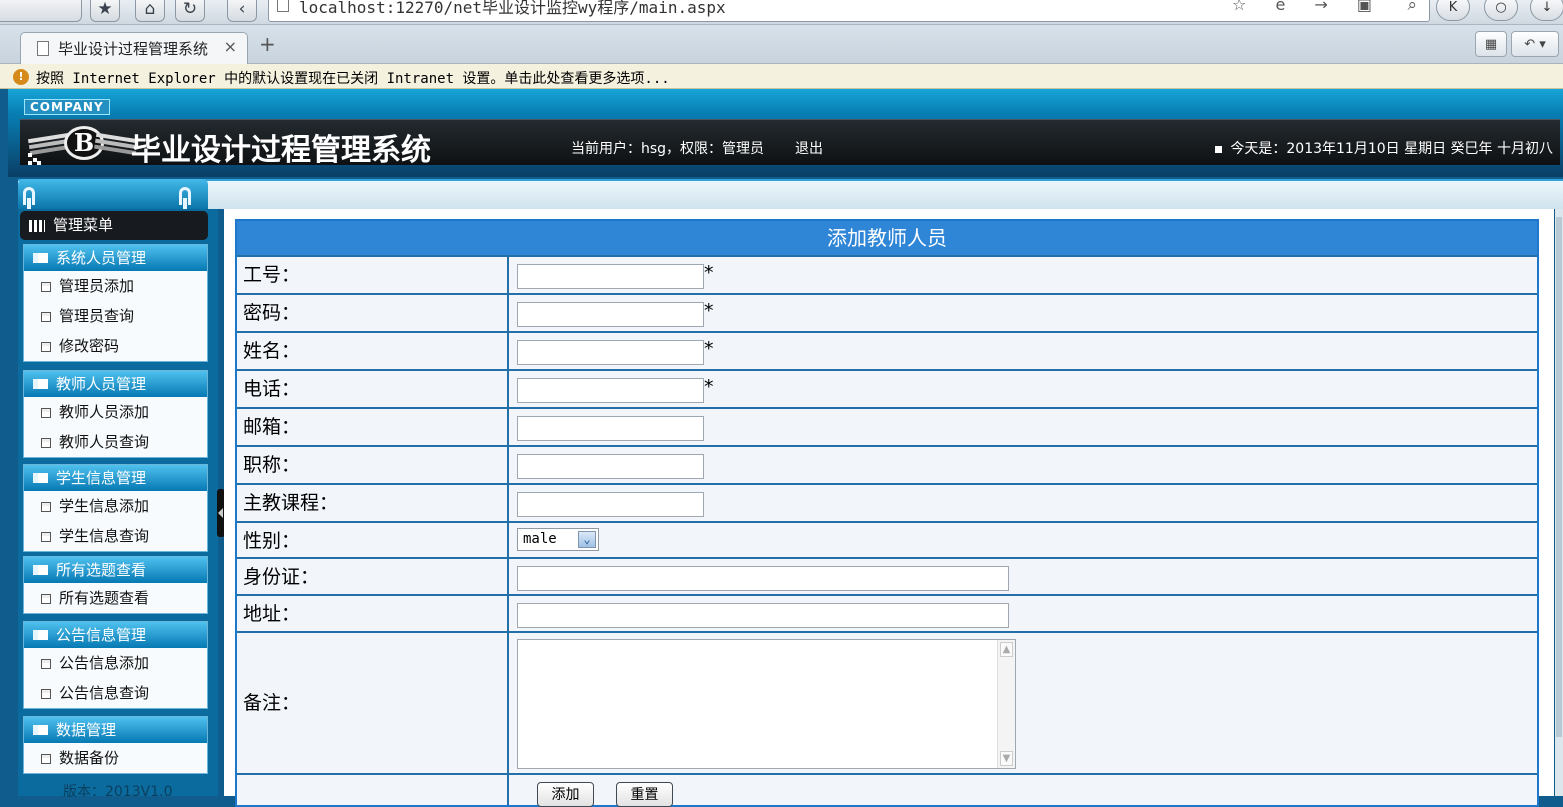  What do you see at coordinates (101, 478) in the screenshot?
I see `section-label: 学生信息管理` at bounding box center [101, 478].